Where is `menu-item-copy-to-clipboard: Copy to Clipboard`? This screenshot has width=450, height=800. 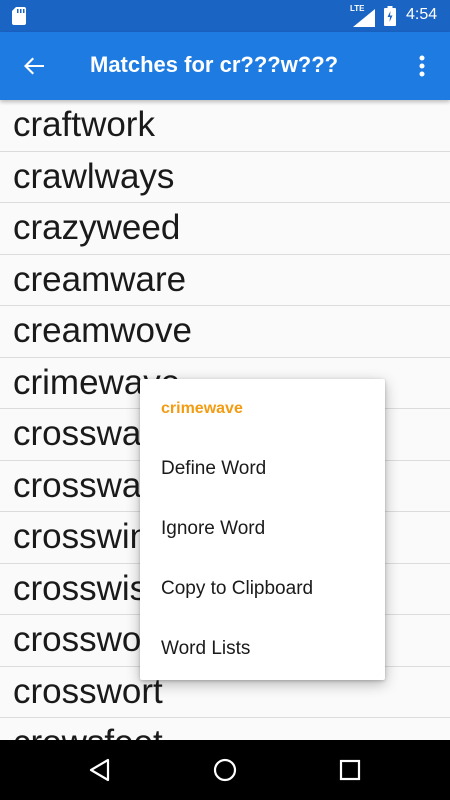 menu-item-copy-to-clipboard: Copy to Clipboard is located at coordinates (262, 589).